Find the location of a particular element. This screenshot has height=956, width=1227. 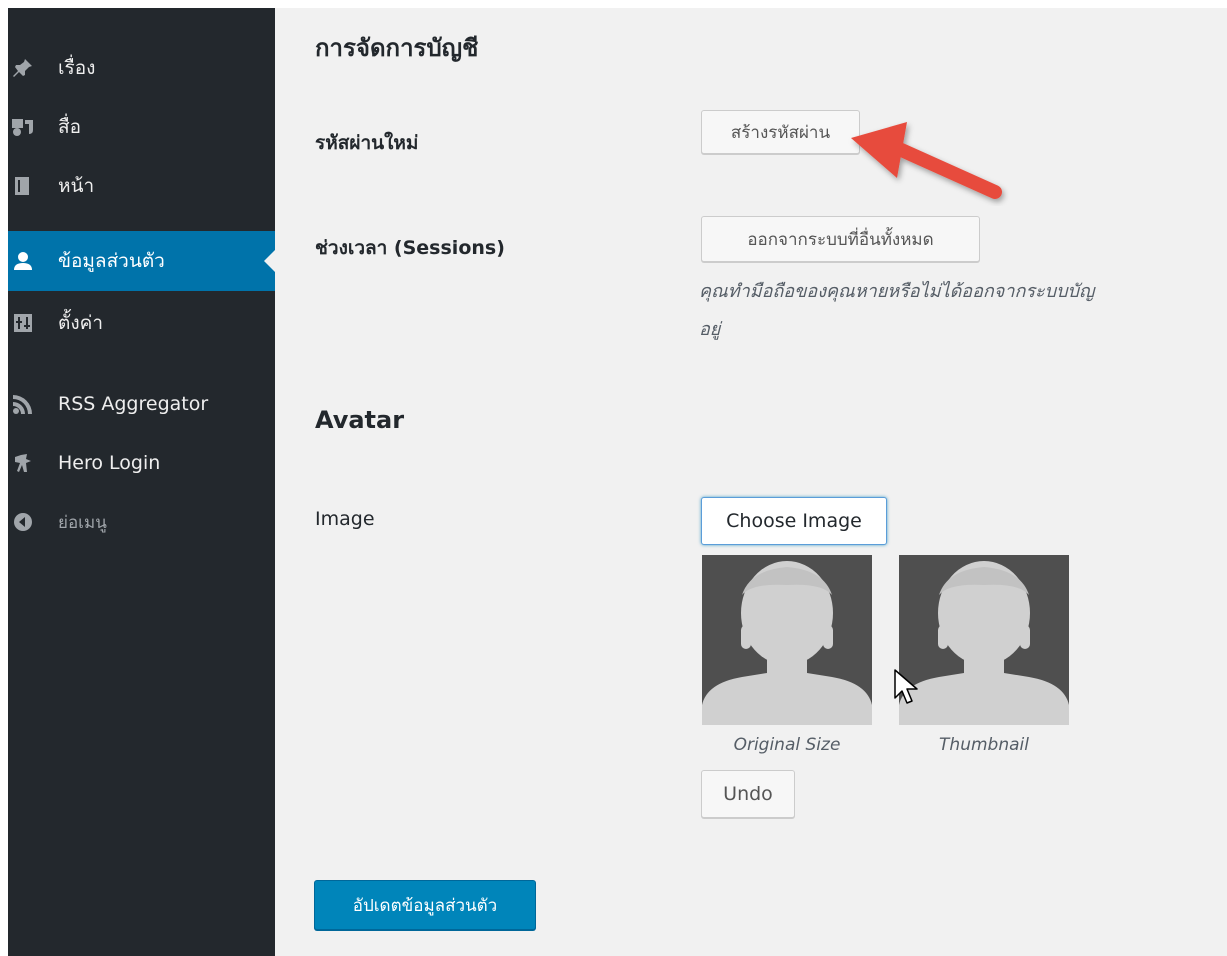

settings-icon is located at coordinates (23, 323).